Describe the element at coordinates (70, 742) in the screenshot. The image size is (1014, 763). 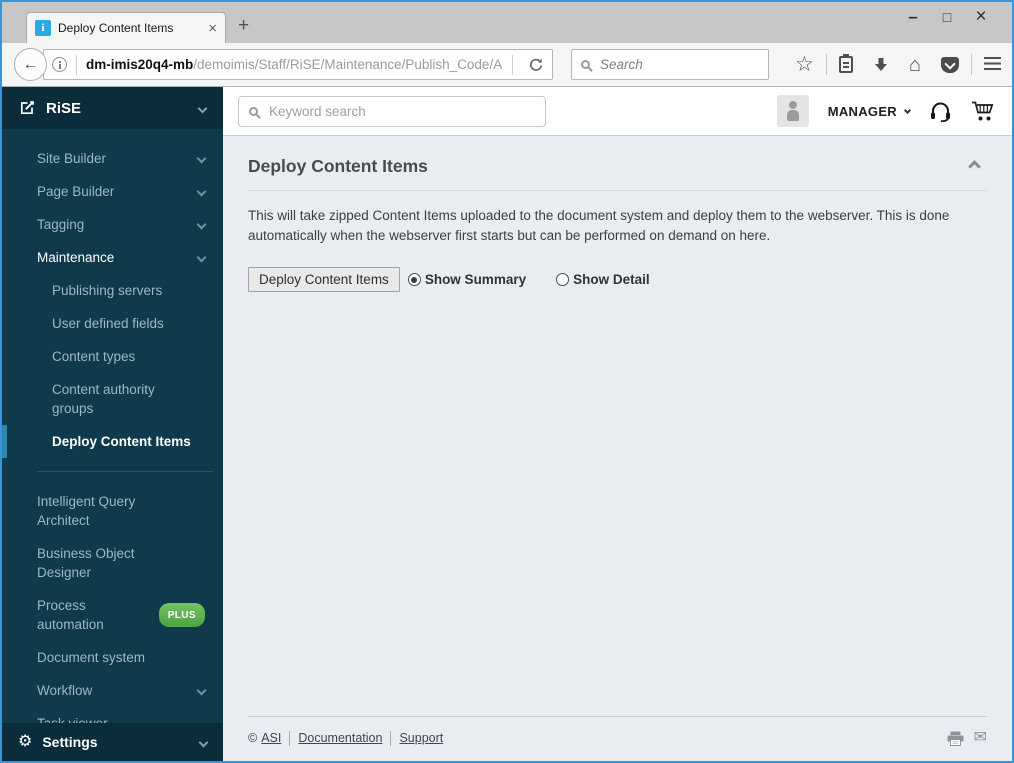
I see `settings-label: Settings` at that location.